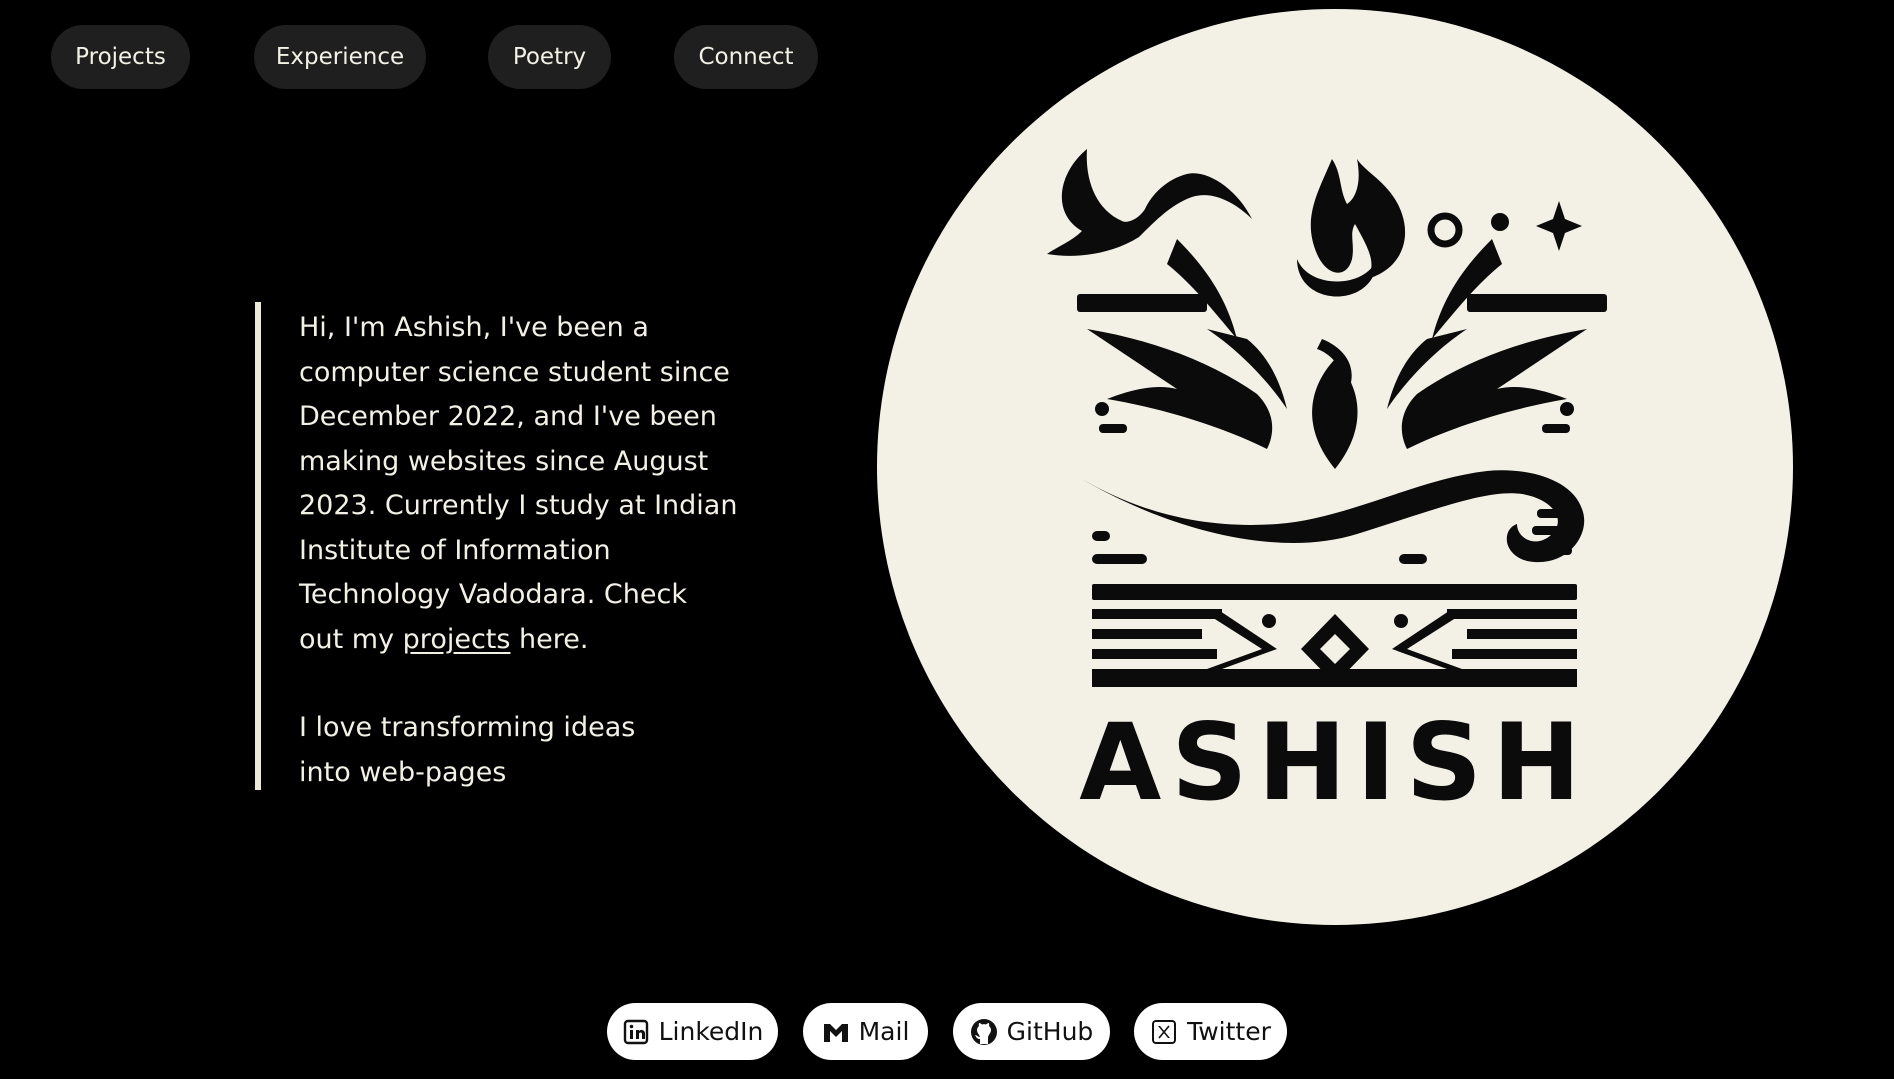  What do you see at coordinates (884, 1031) in the screenshot?
I see `mail-label: Mail` at bounding box center [884, 1031].